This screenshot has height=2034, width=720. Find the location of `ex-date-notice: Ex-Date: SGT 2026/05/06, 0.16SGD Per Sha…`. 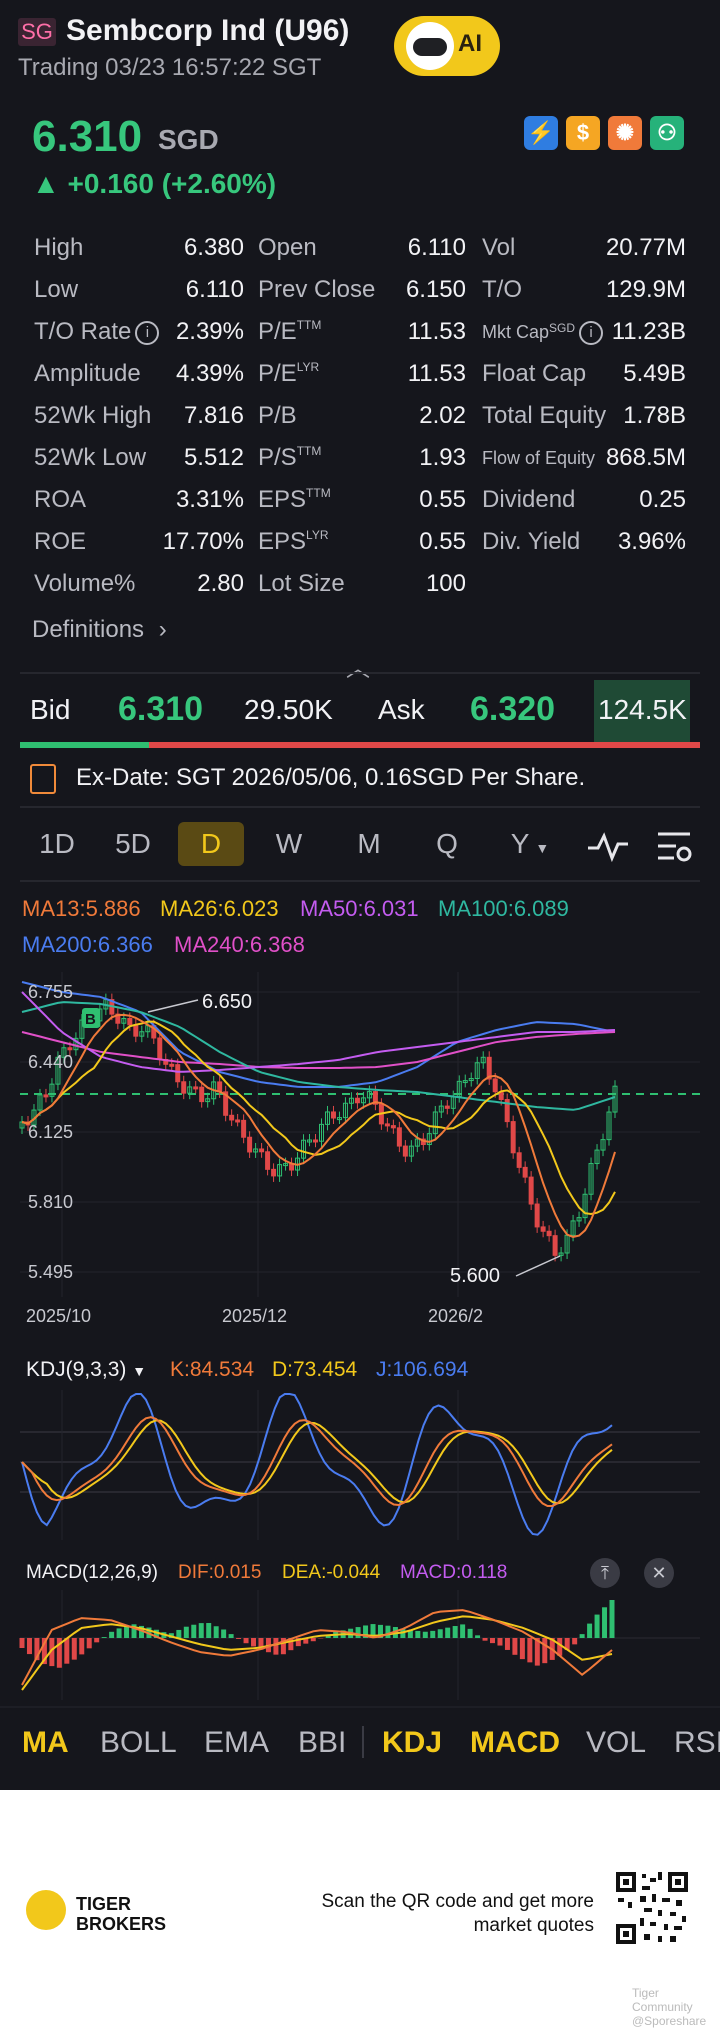

ex-date-notice: Ex-Date: SGT 2026/05/06, 0.16SGD Per Sha… is located at coordinates (330, 778).